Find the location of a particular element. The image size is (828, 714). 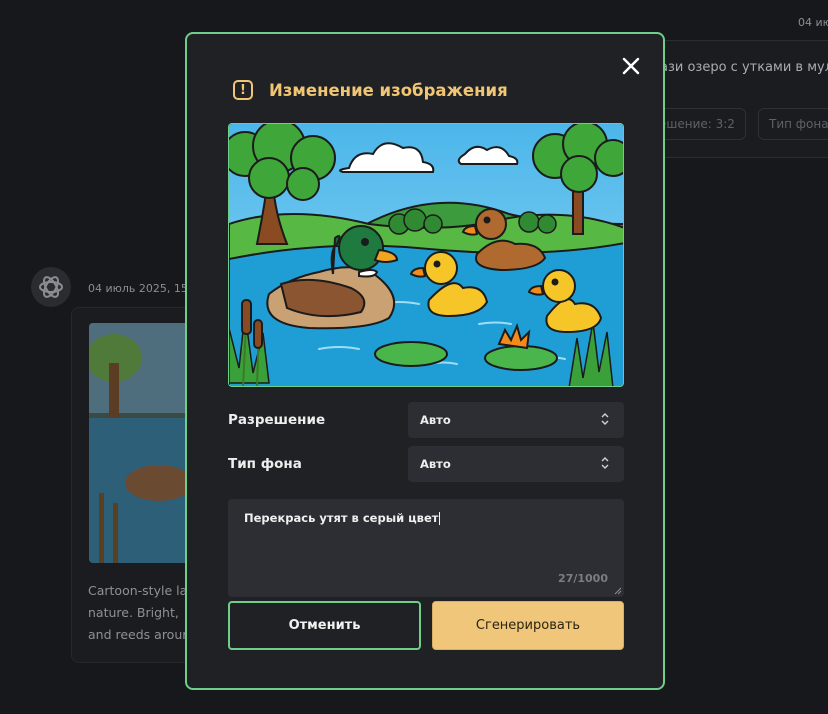

user-message-text: ази озеро с утками в мул is located at coordinates (744, 67).